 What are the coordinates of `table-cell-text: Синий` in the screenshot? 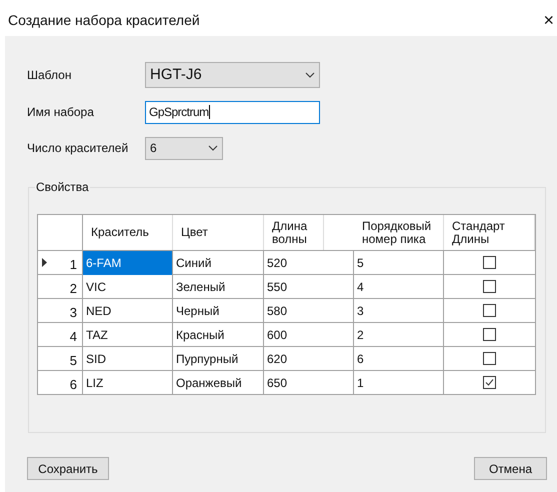 It's located at (194, 263).